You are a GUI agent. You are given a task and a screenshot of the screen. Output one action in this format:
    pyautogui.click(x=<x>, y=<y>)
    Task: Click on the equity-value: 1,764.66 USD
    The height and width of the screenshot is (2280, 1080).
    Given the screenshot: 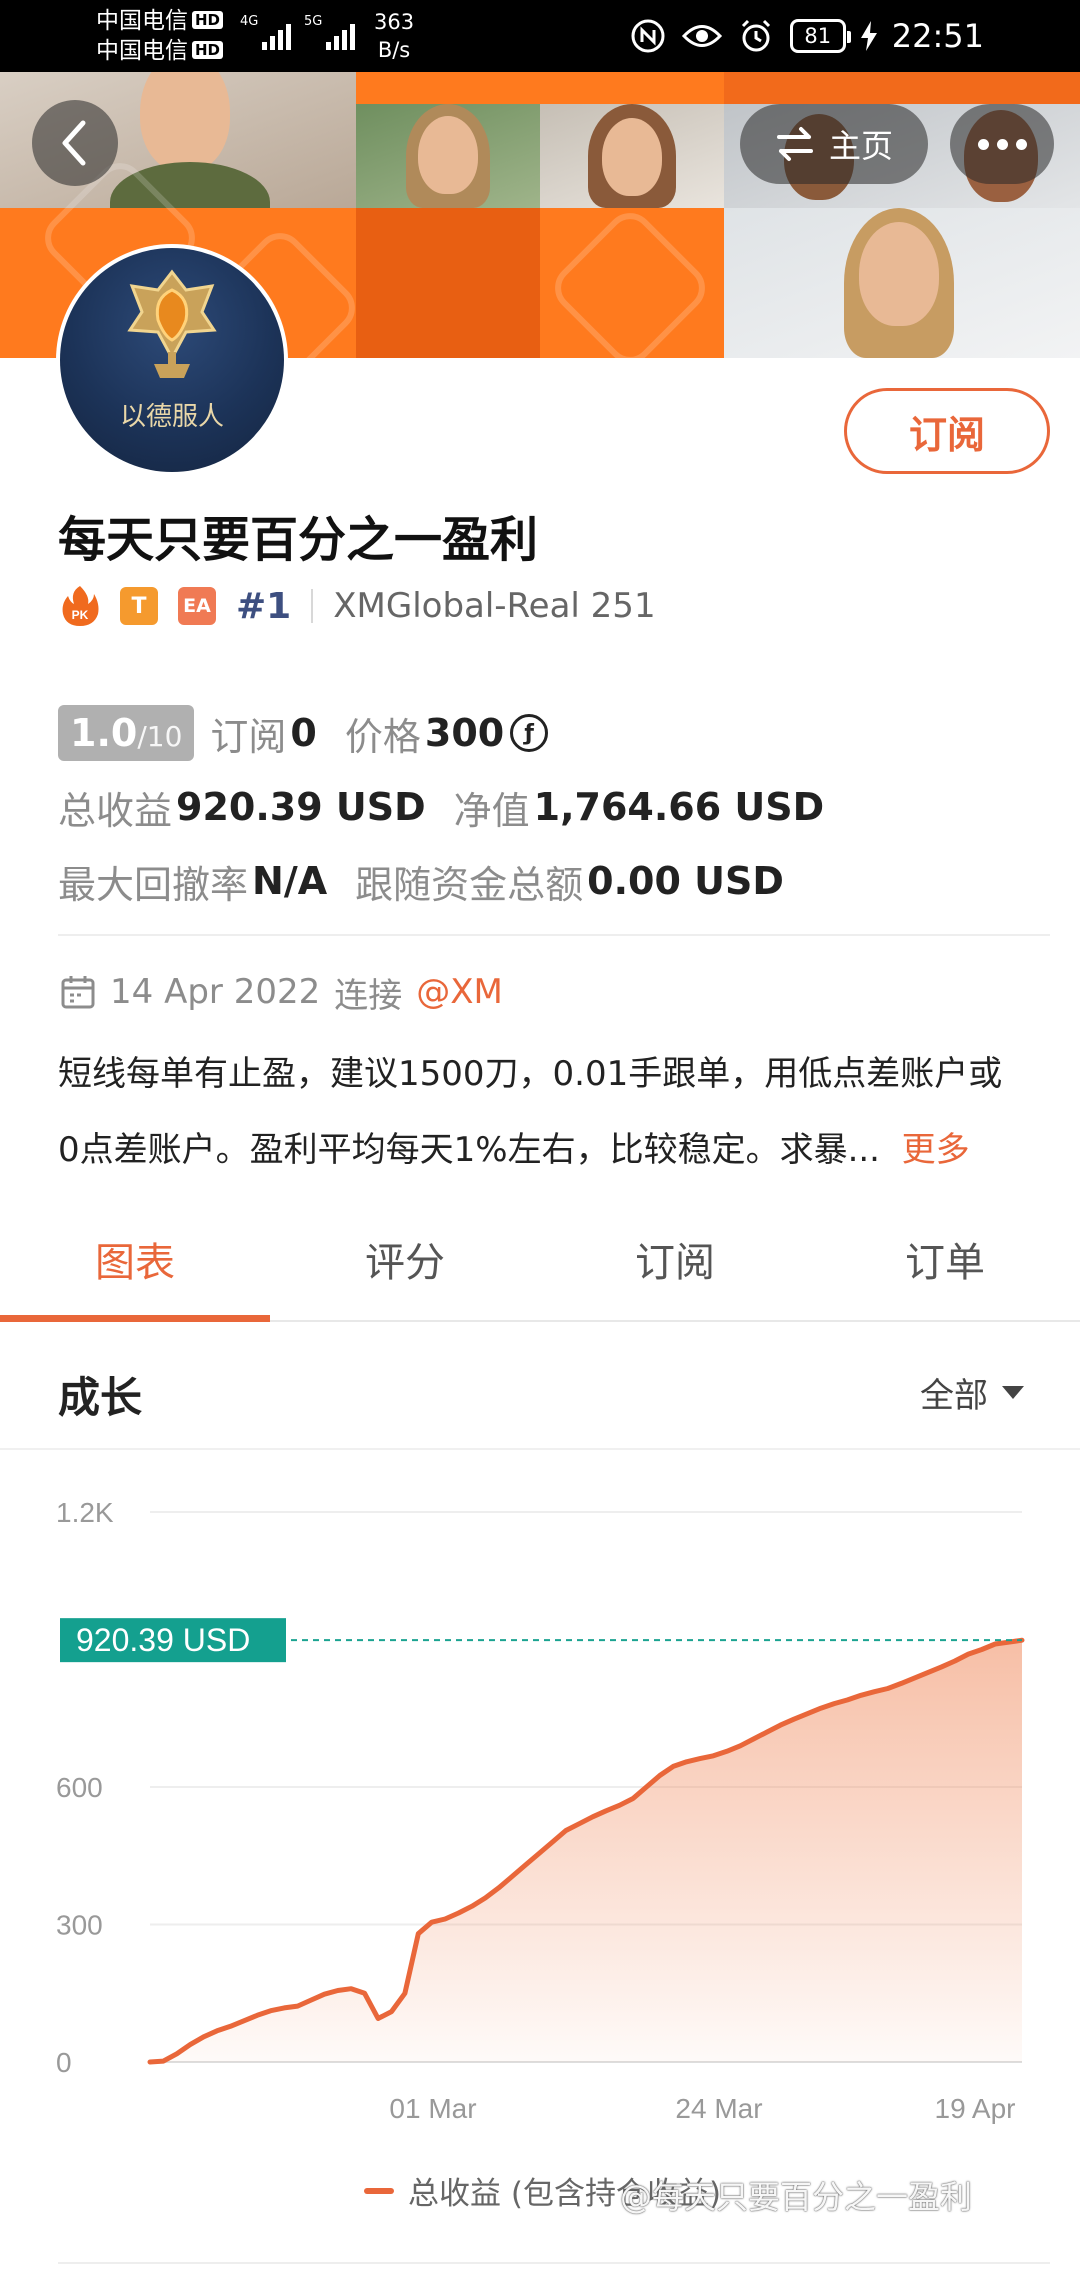 What is the action you would take?
    pyautogui.click(x=679, y=807)
    